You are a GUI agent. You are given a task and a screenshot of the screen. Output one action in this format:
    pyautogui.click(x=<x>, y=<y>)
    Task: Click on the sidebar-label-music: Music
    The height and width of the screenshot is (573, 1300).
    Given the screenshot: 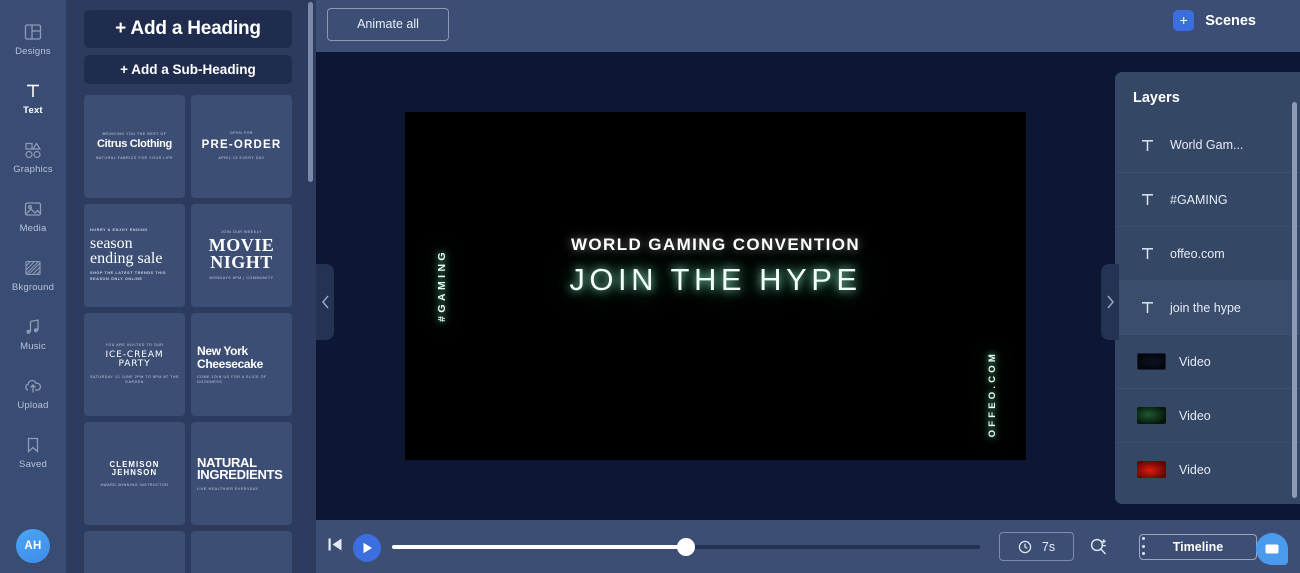 What is the action you would take?
    pyautogui.click(x=33, y=346)
    